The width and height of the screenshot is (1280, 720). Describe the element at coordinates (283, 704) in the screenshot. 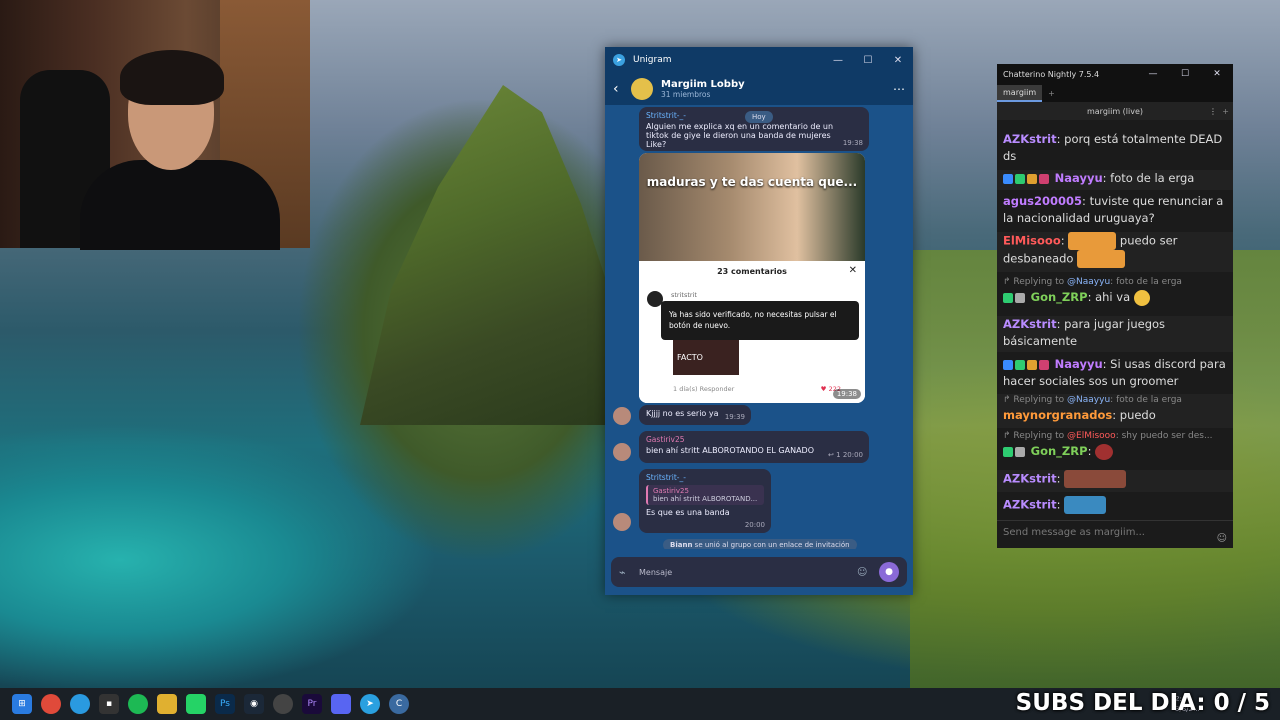

I see `obs-icon` at that location.